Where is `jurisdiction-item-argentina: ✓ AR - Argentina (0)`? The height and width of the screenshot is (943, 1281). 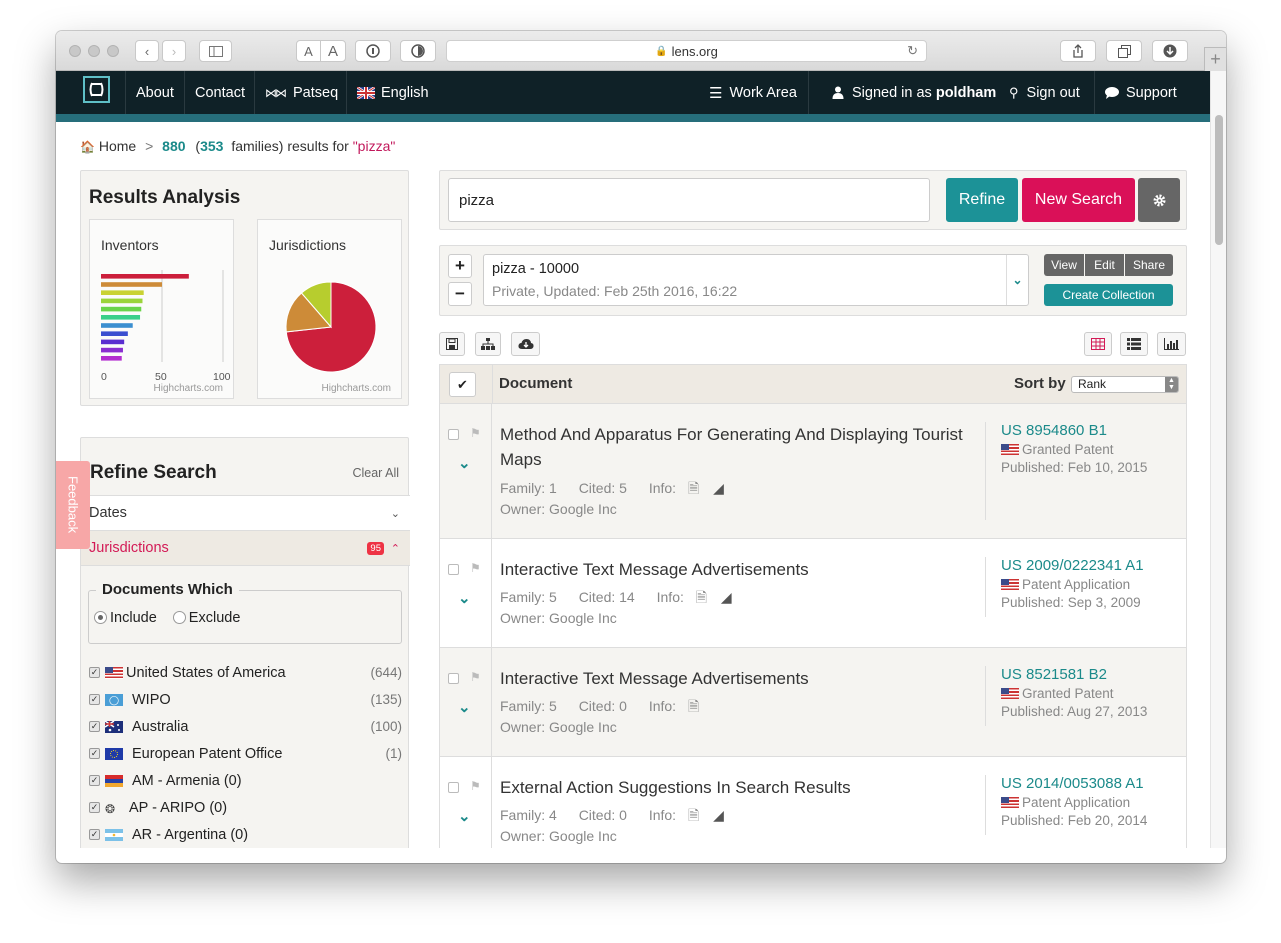 jurisdiction-item-argentina: ✓ AR - Argentina (0) is located at coordinates (245, 834).